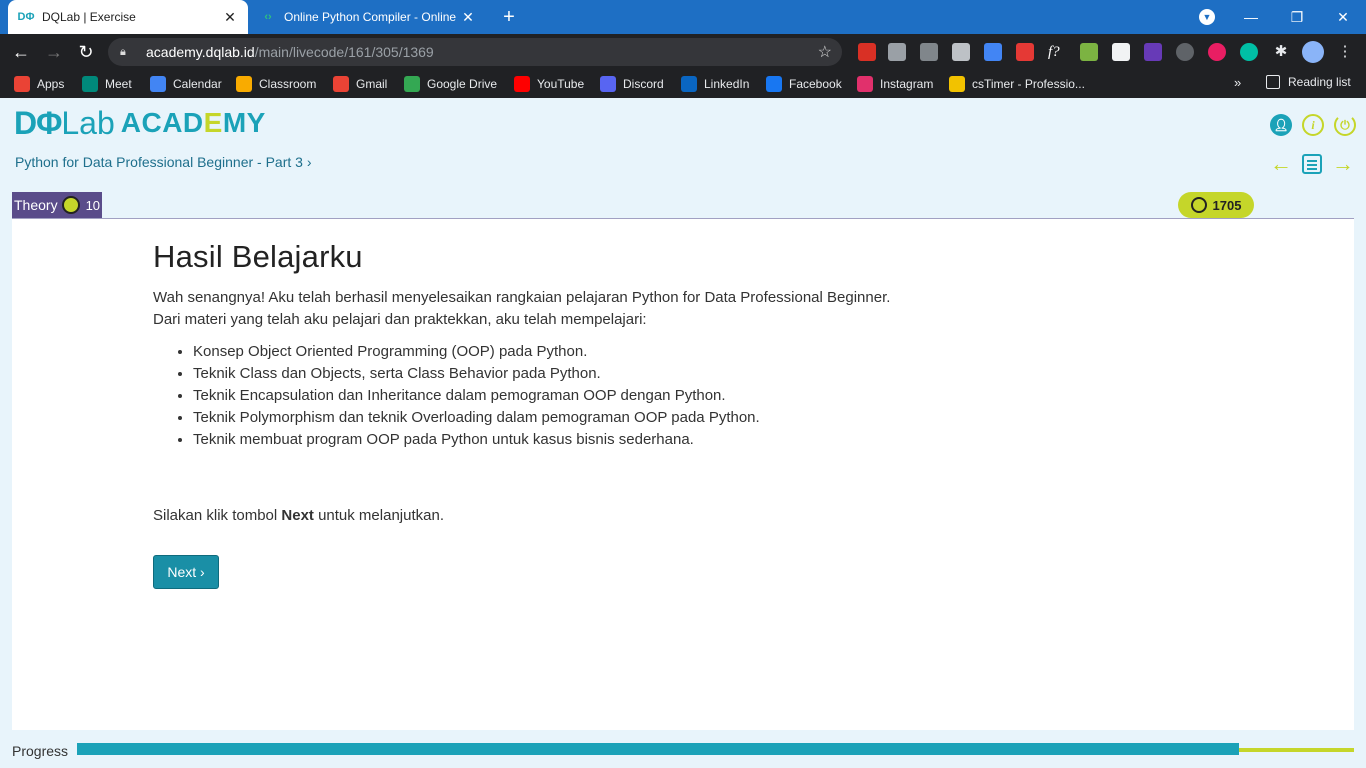  I want to click on reading-list-button: Reading list, so click(1308, 82).